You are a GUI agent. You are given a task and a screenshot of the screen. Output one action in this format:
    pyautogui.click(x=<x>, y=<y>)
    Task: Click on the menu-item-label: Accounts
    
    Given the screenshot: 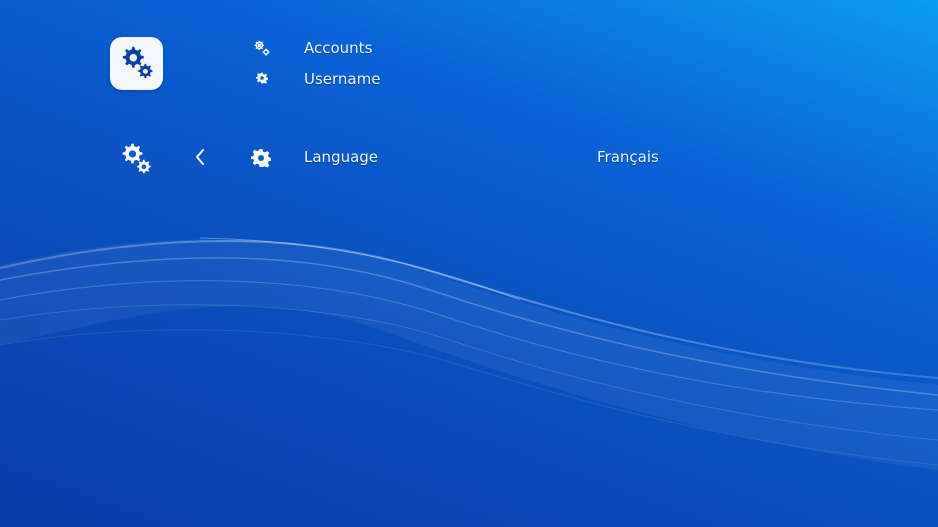 What is the action you would take?
    pyautogui.click(x=338, y=48)
    